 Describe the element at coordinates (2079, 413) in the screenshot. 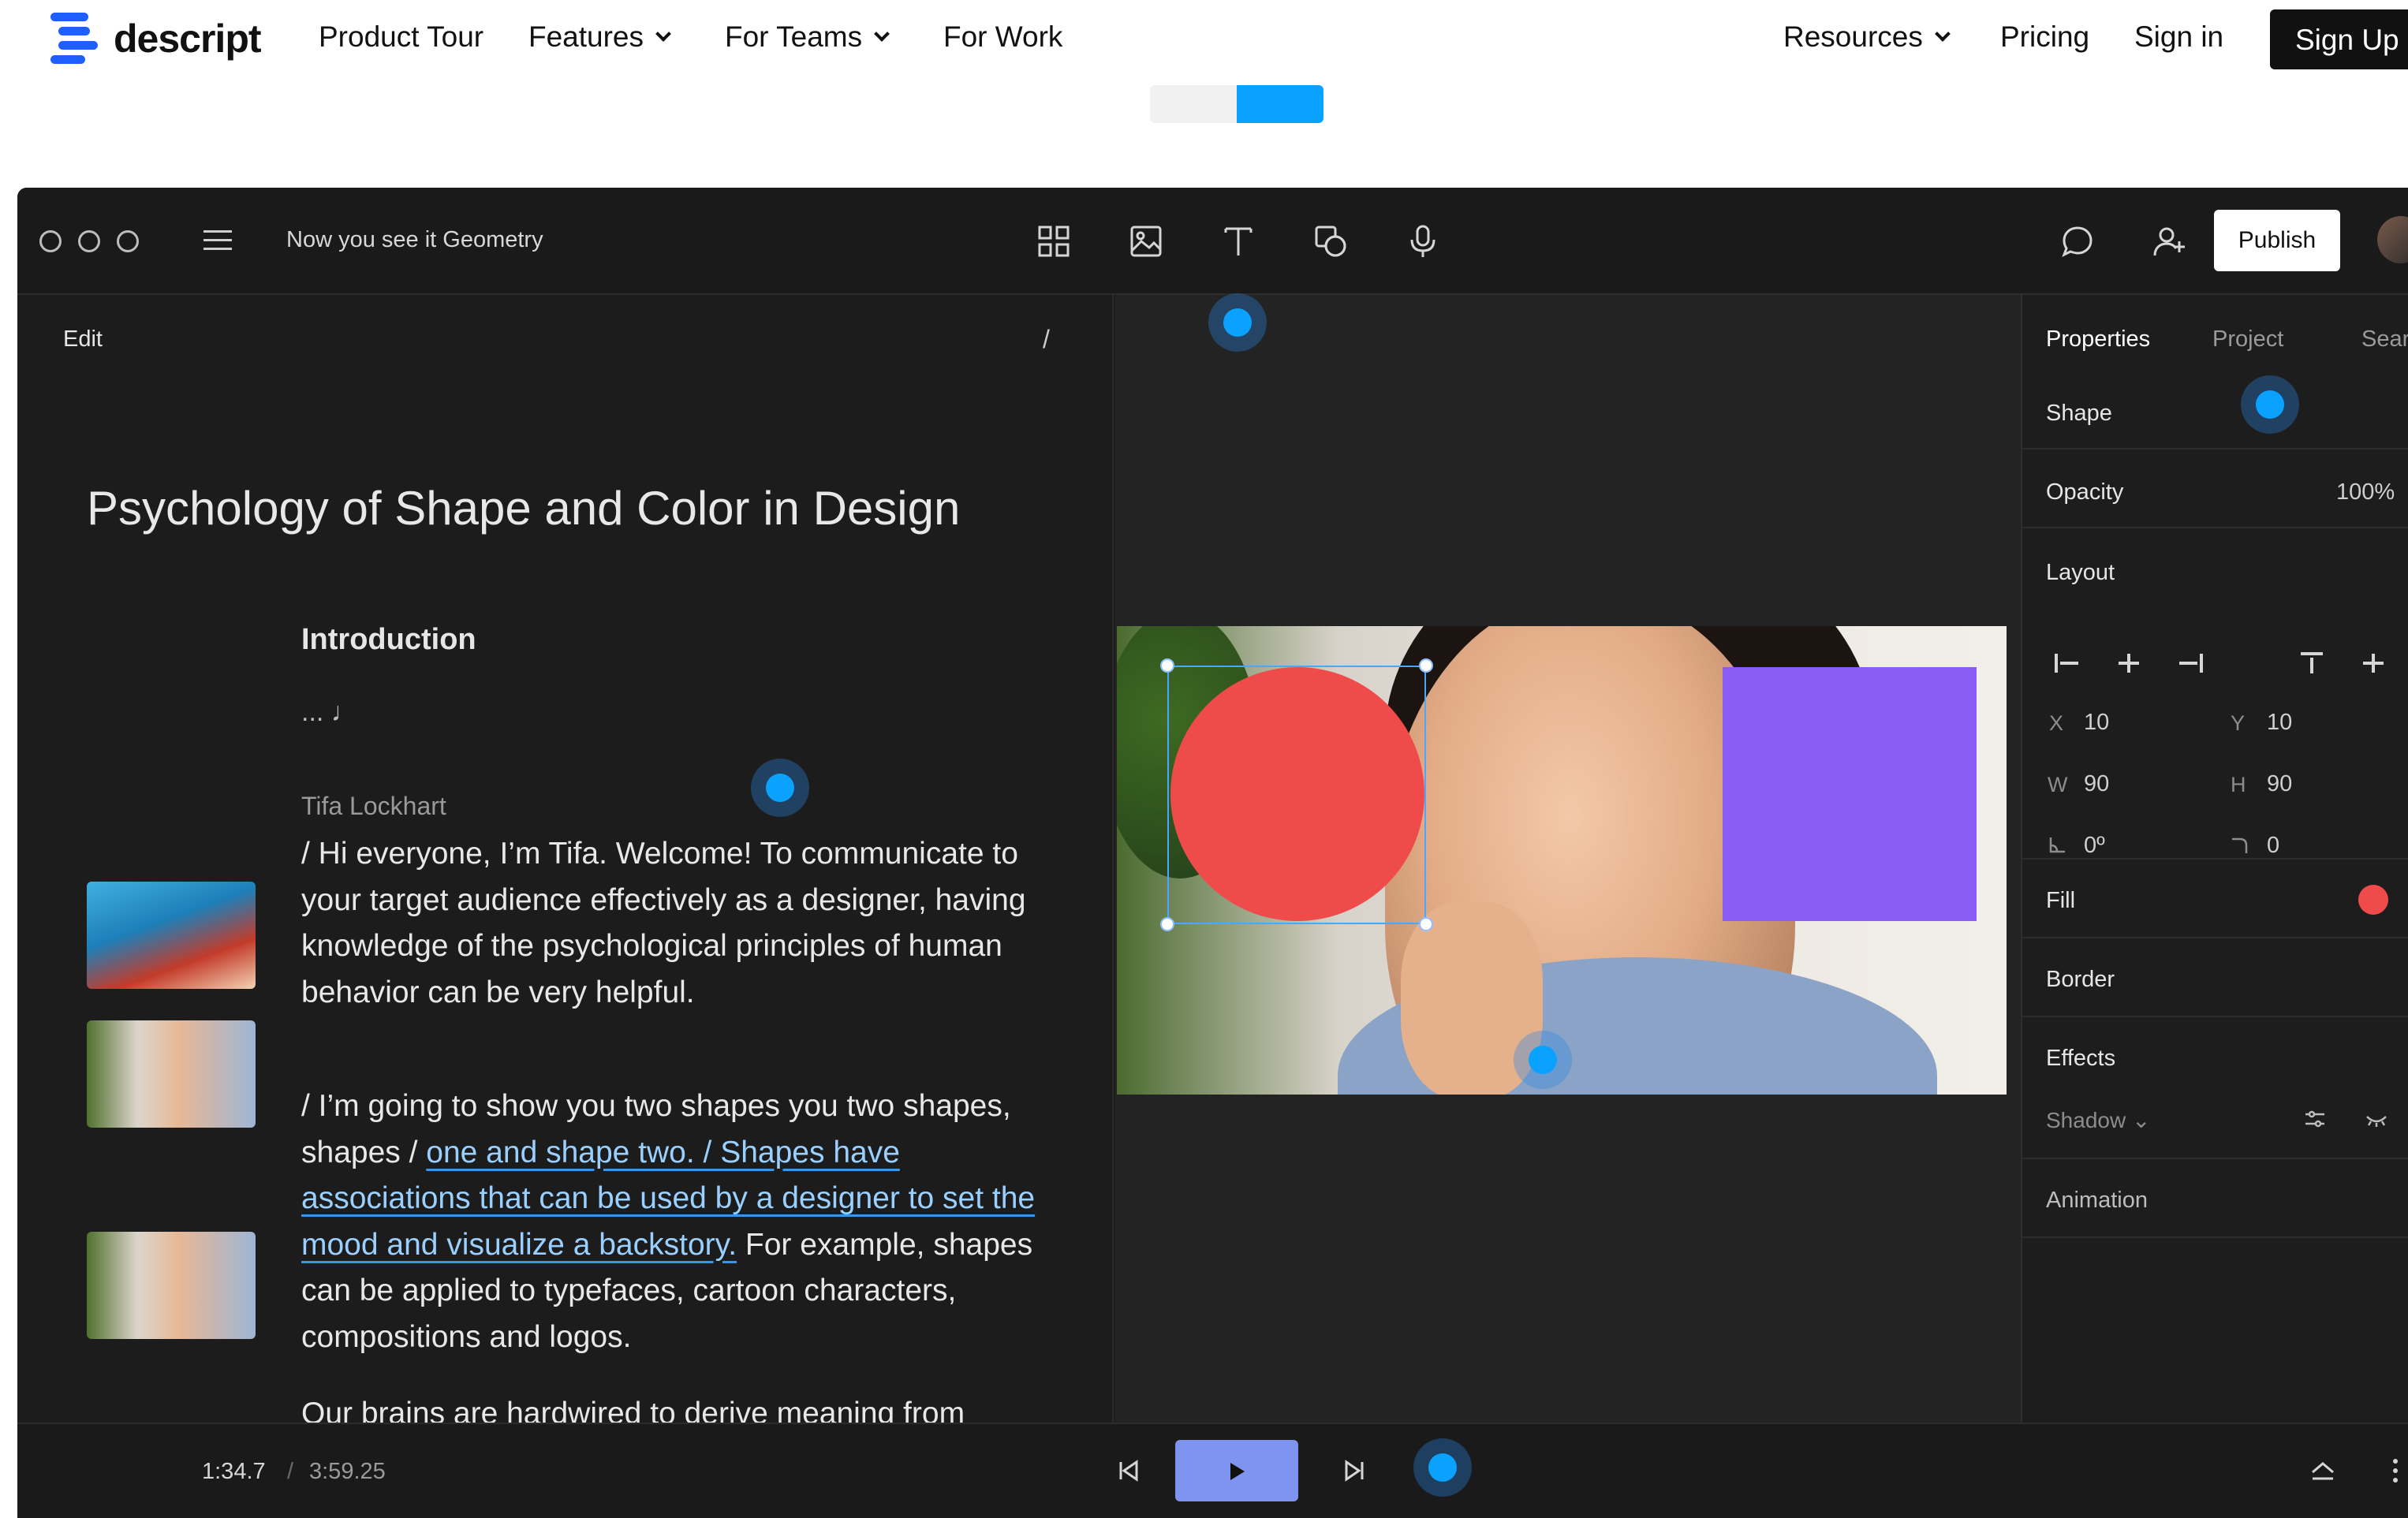

I see `shape-label: Shape` at that location.